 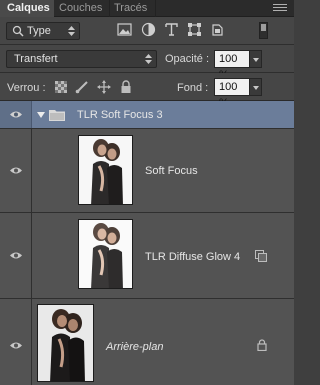 I want to click on fill-label: Fond :, so click(x=193, y=88).